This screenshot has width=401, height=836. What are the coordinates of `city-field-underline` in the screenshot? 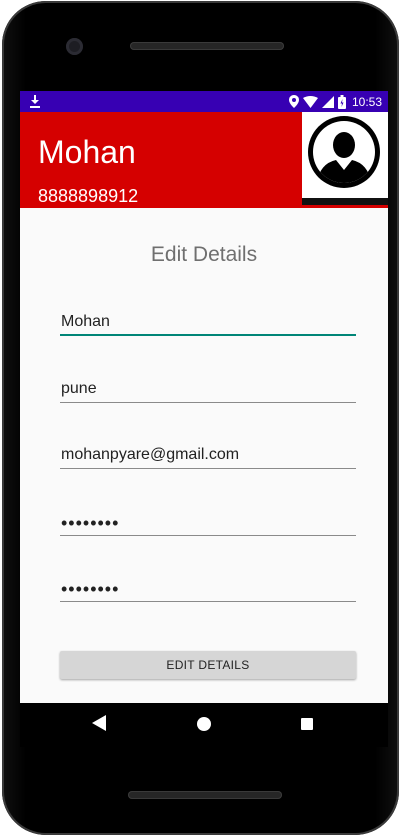 It's located at (208, 402).